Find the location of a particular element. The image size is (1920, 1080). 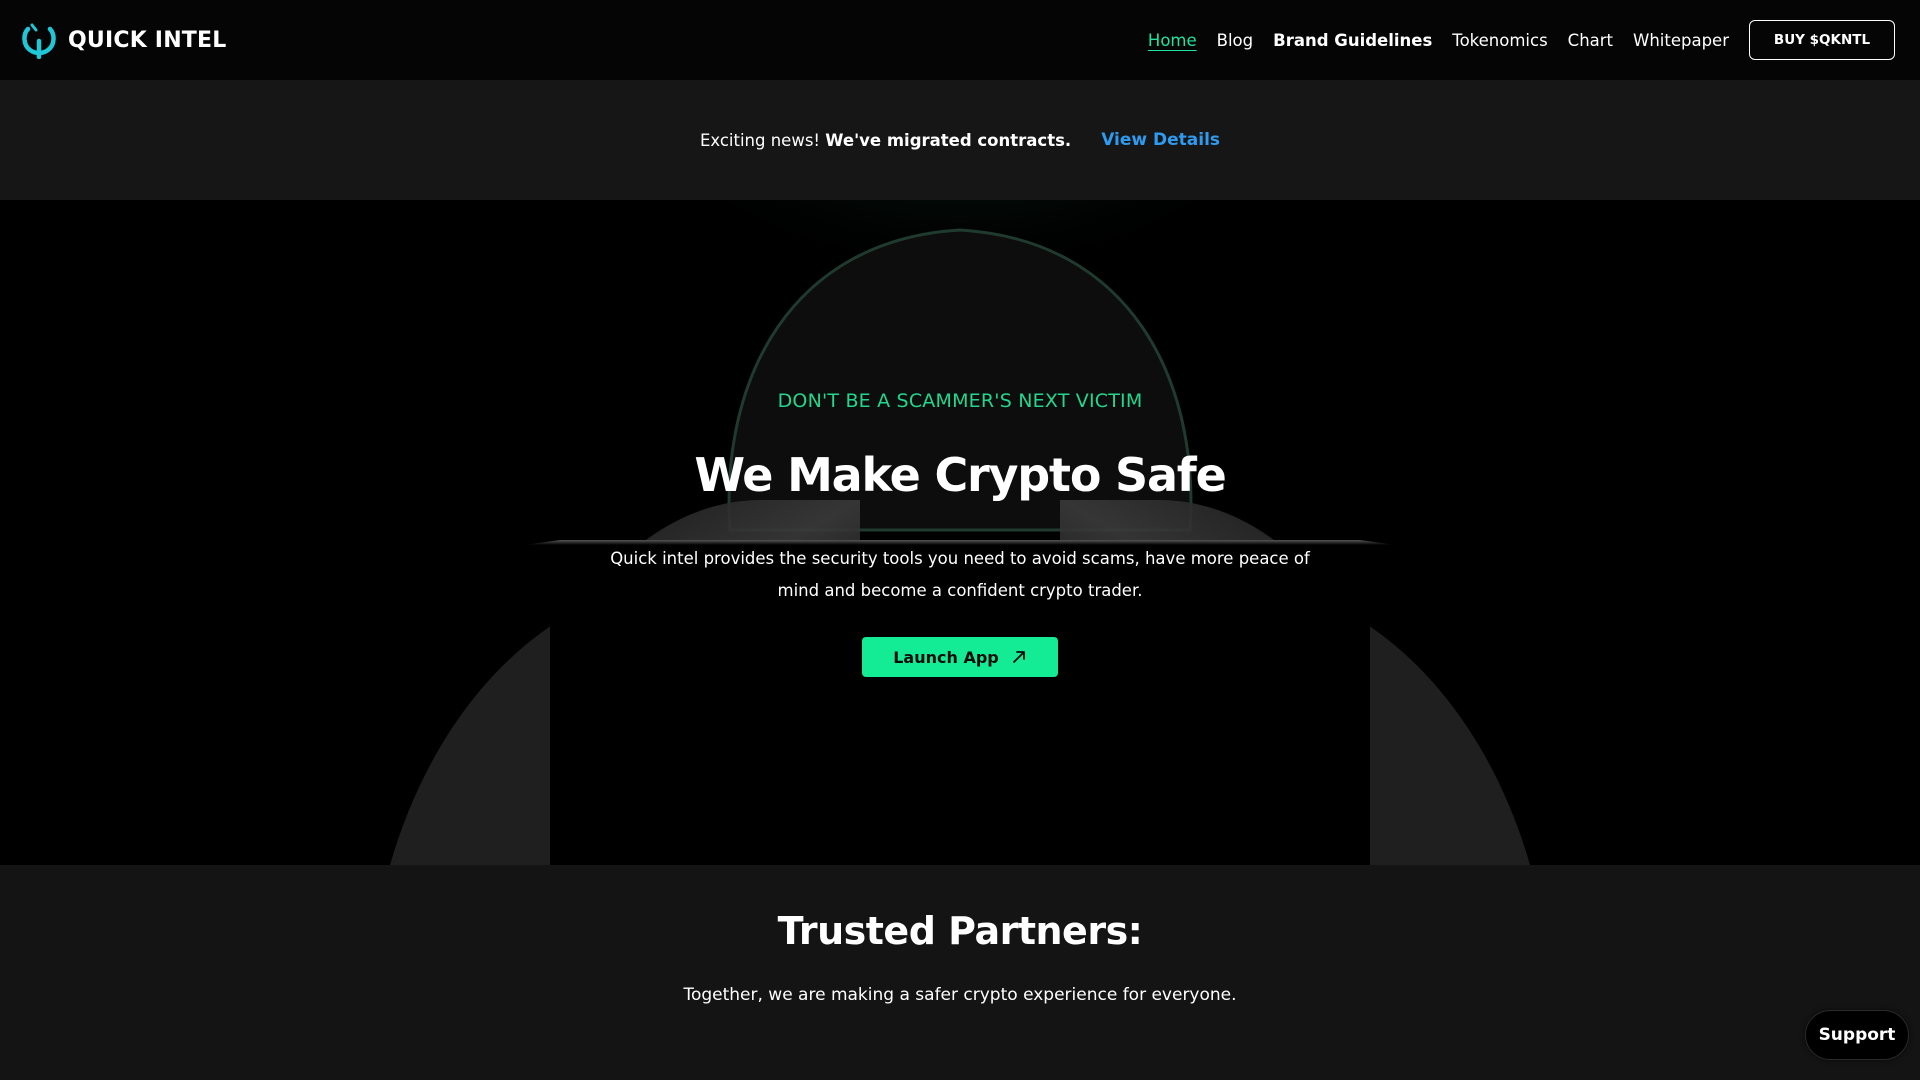

nav-chart: Chart is located at coordinates (1590, 40).